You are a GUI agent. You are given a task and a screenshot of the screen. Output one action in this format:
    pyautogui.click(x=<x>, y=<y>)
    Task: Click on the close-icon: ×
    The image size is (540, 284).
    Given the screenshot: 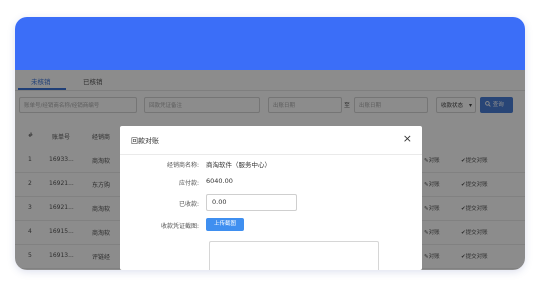 What is the action you would take?
    pyautogui.click(x=407, y=138)
    